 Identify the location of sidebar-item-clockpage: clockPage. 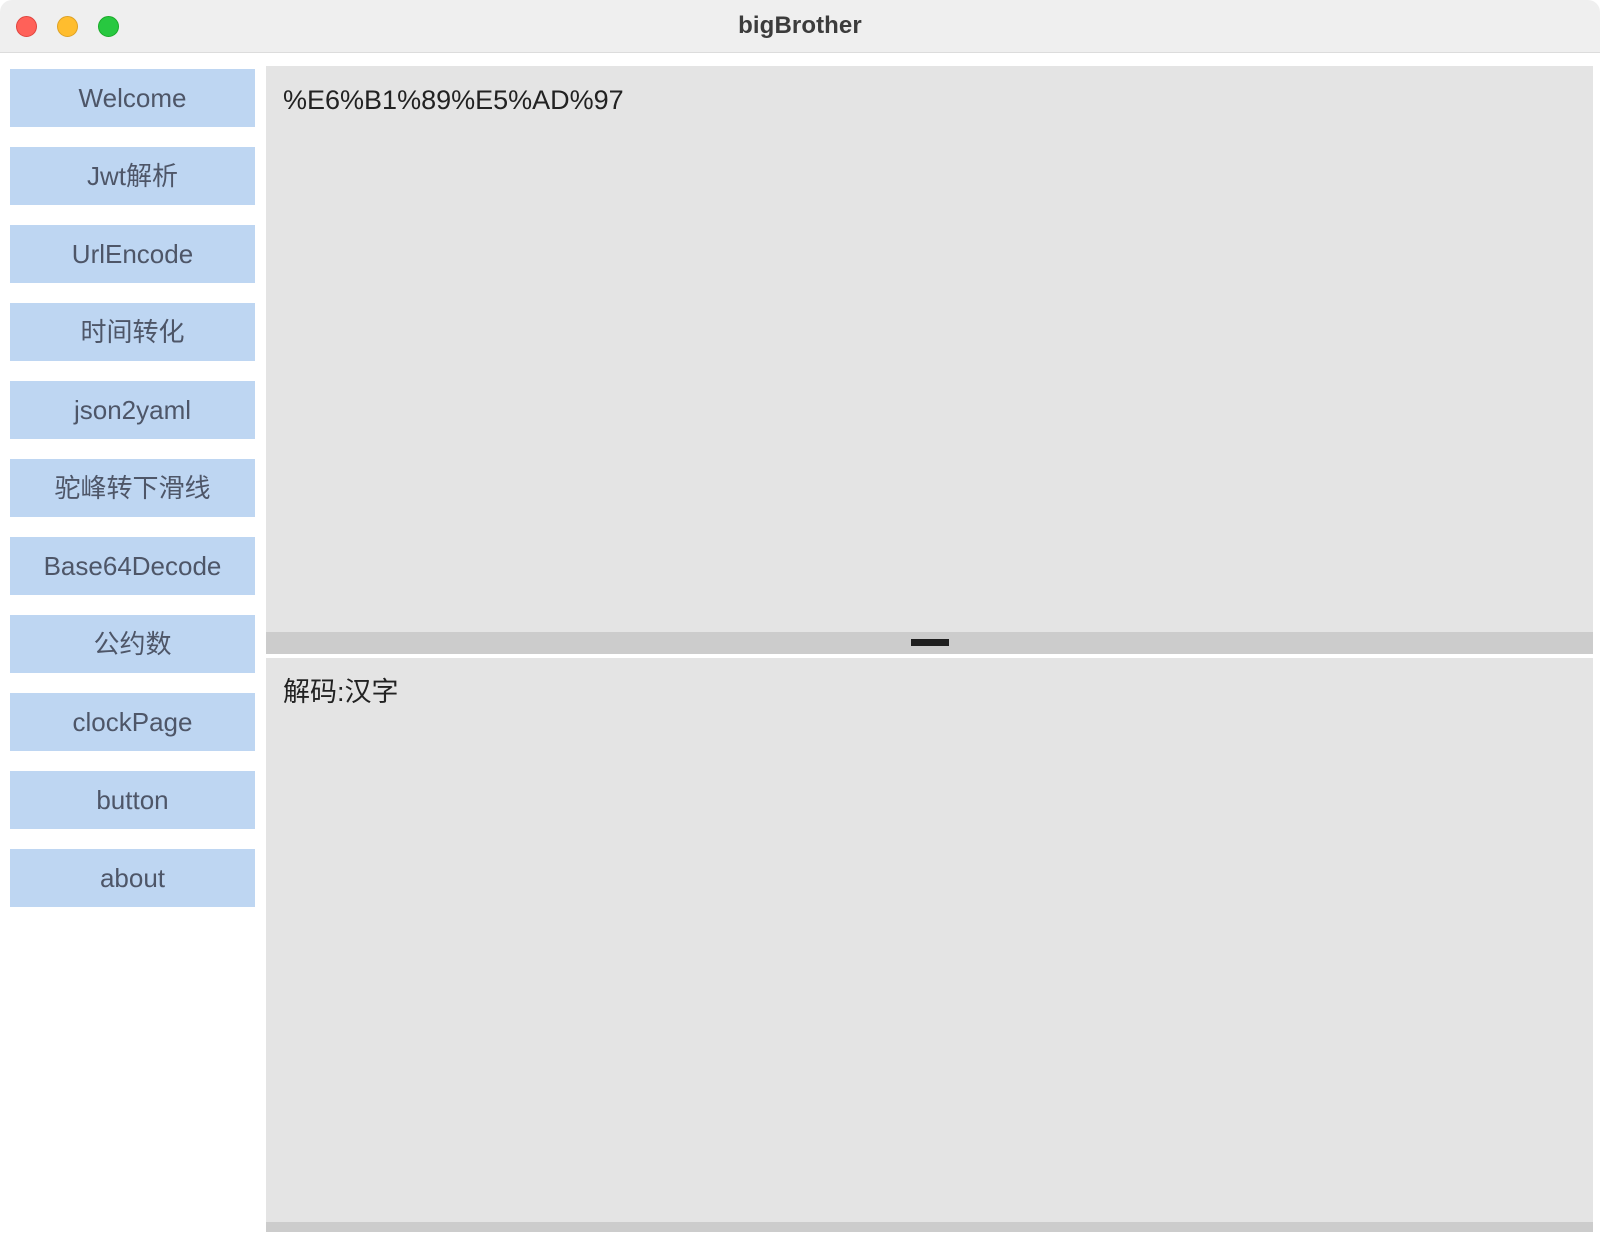
(132, 722).